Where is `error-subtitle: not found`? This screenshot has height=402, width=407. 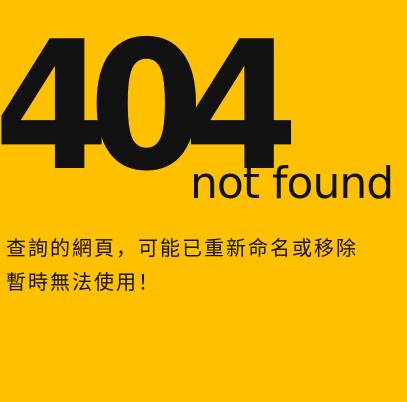
error-subtitle: not found is located at coordinates (292, 183).